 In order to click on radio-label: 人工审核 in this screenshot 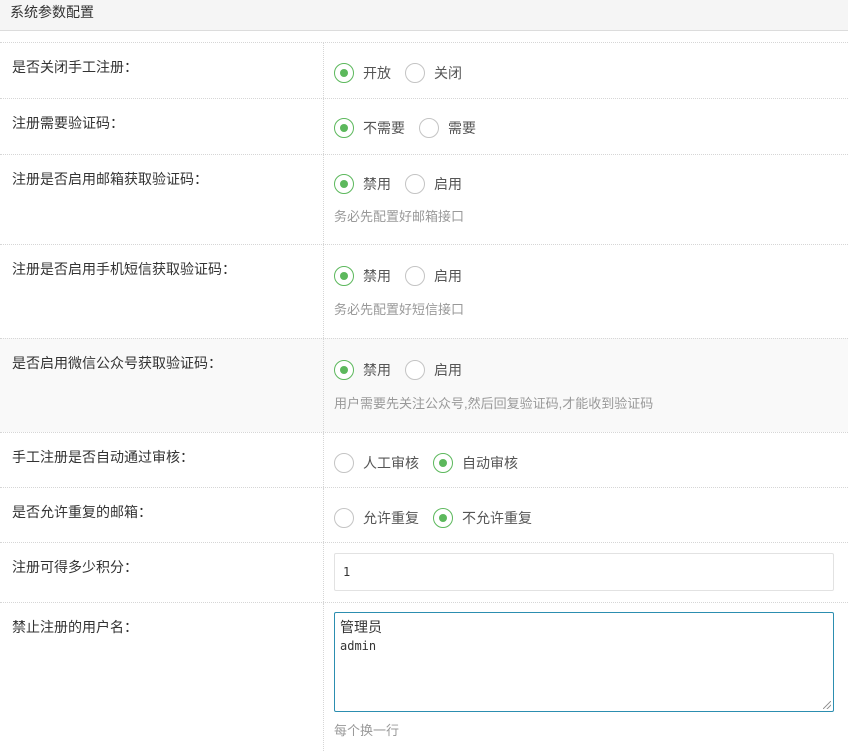, I will do `click(391, 463)`.